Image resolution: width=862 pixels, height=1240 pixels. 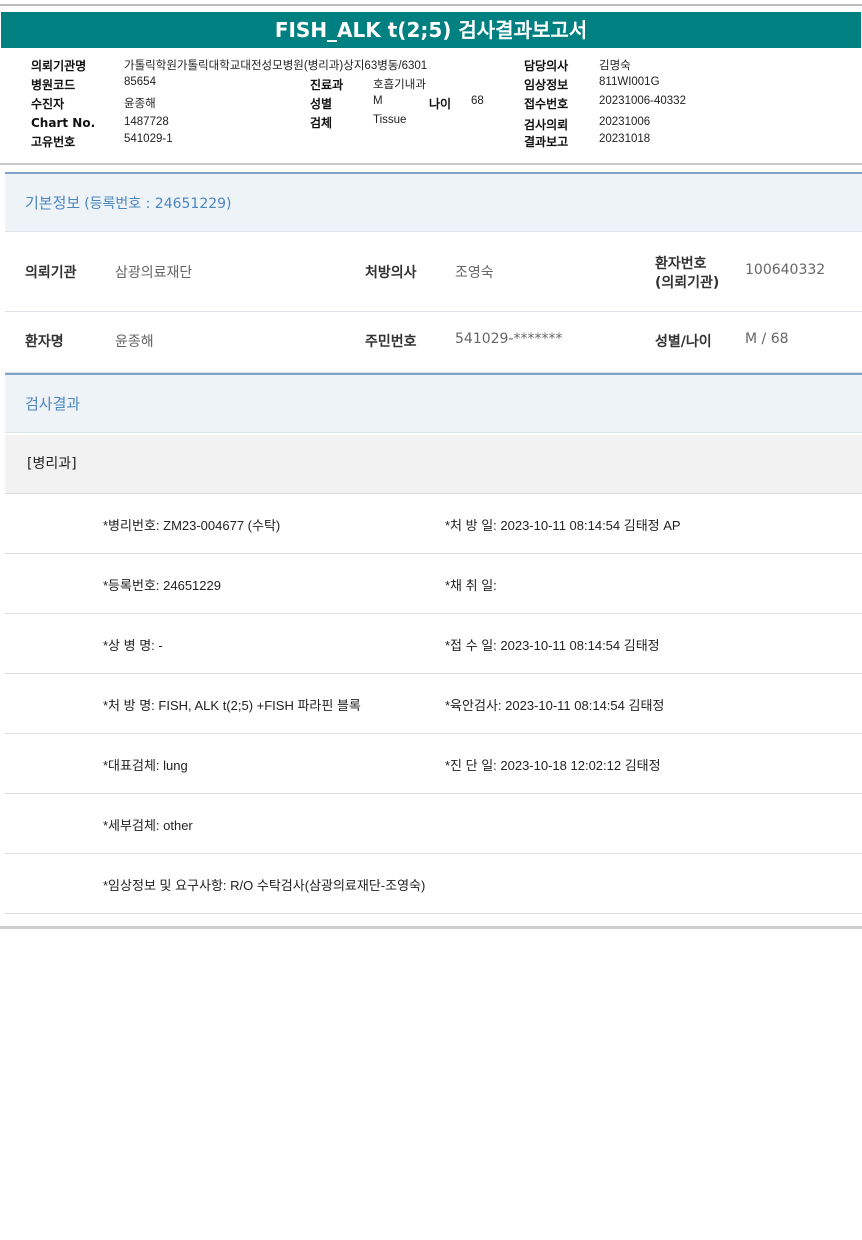 I want to click on specimen-label: 검체, so click(x=321, y=123).